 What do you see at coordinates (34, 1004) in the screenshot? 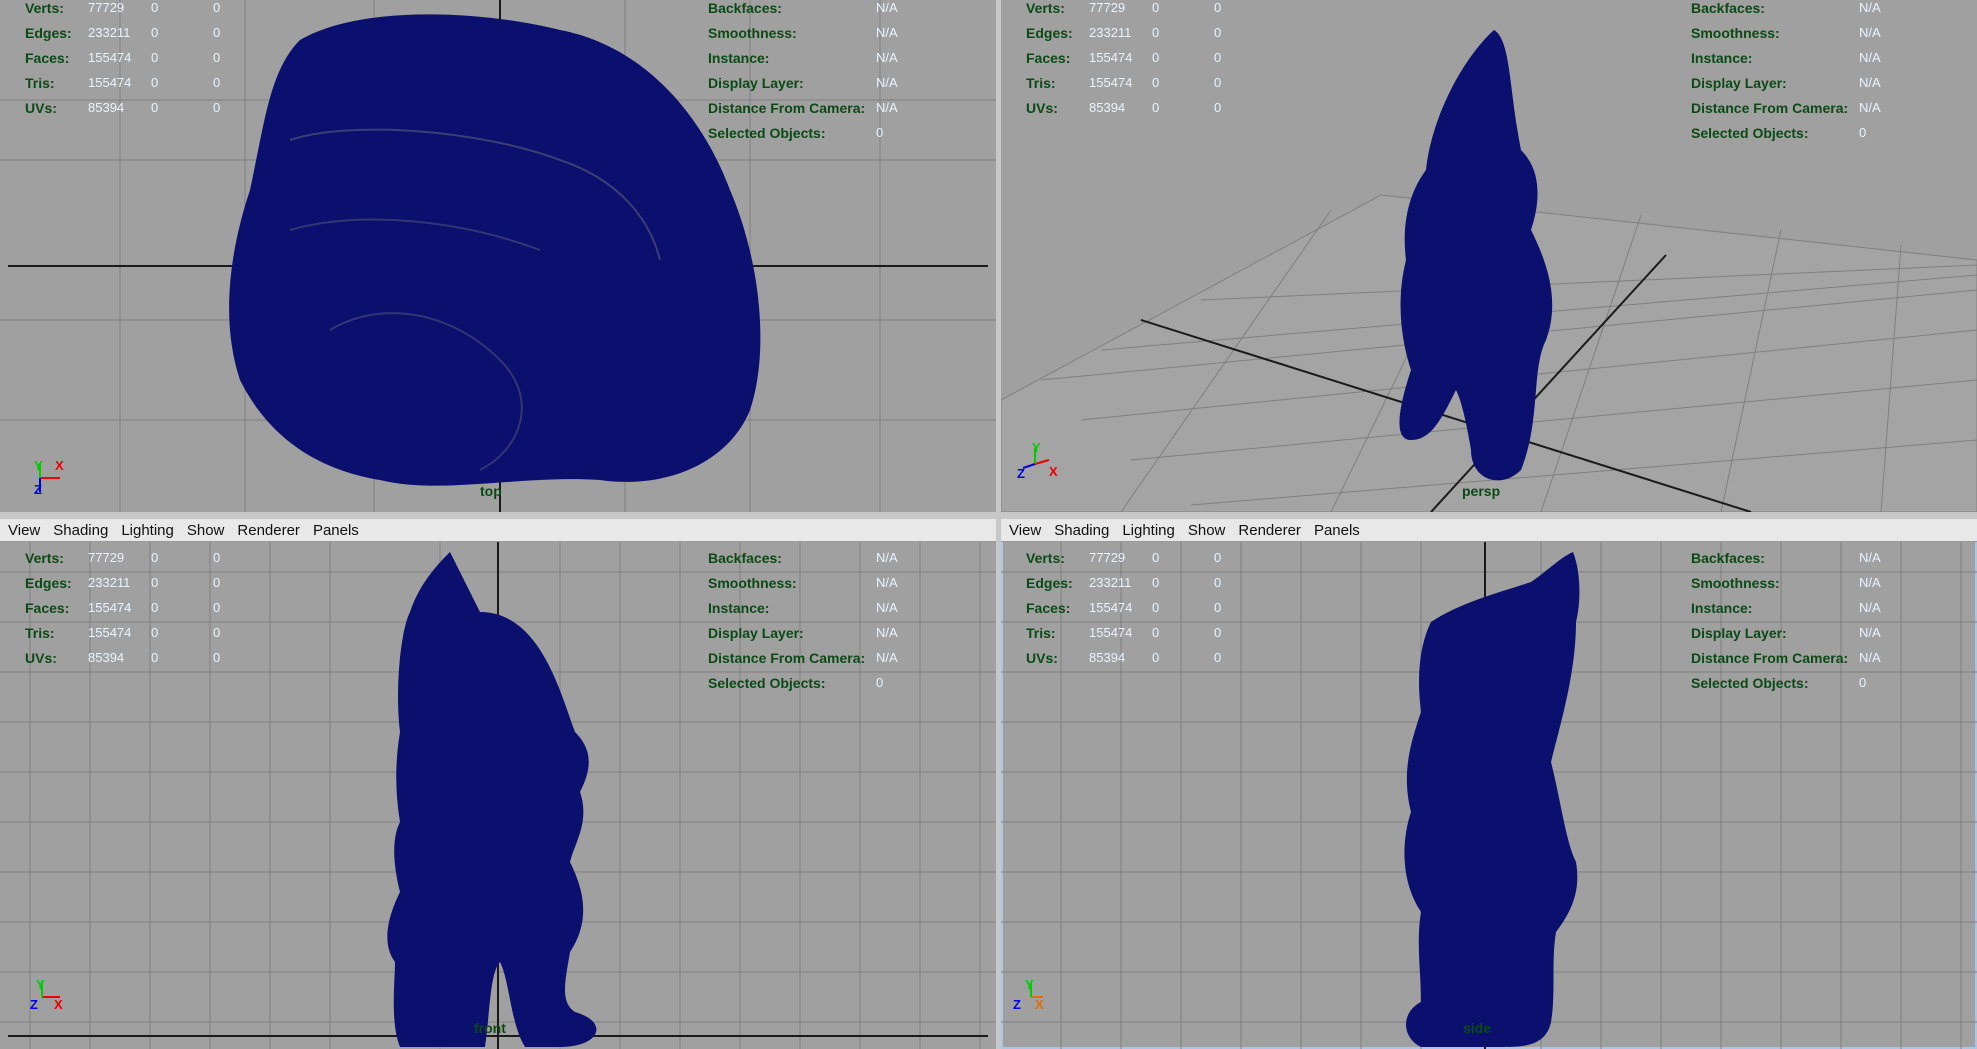
I see `axis-label-z: Z` at bounding box center [34, 1004].